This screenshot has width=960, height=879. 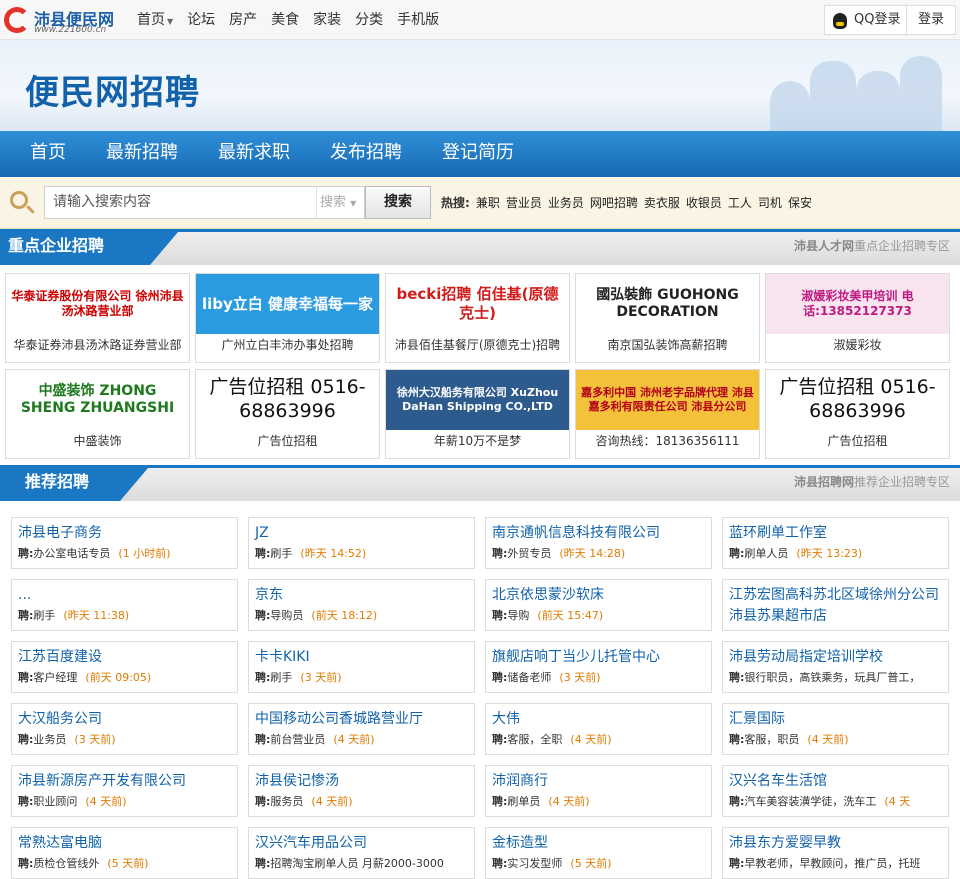 What do you see at coordinates (535, 739) in the screenshot?
I see `job-title: 客服，全职` at bounding box center [535, 739].